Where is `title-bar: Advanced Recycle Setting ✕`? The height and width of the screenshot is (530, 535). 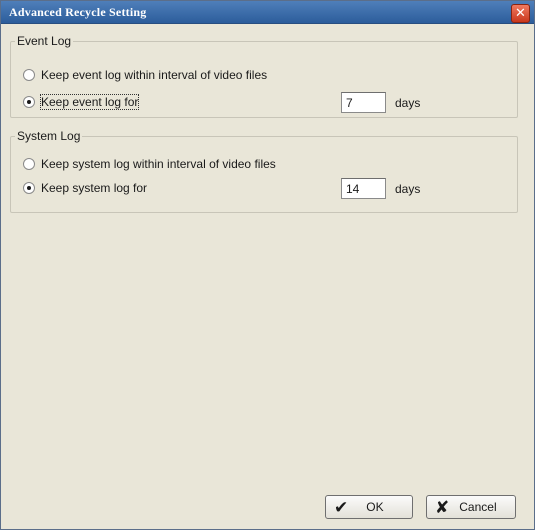 title-bar: Advanced Recycle Setting ✕ is located at coordinates (267, 12).